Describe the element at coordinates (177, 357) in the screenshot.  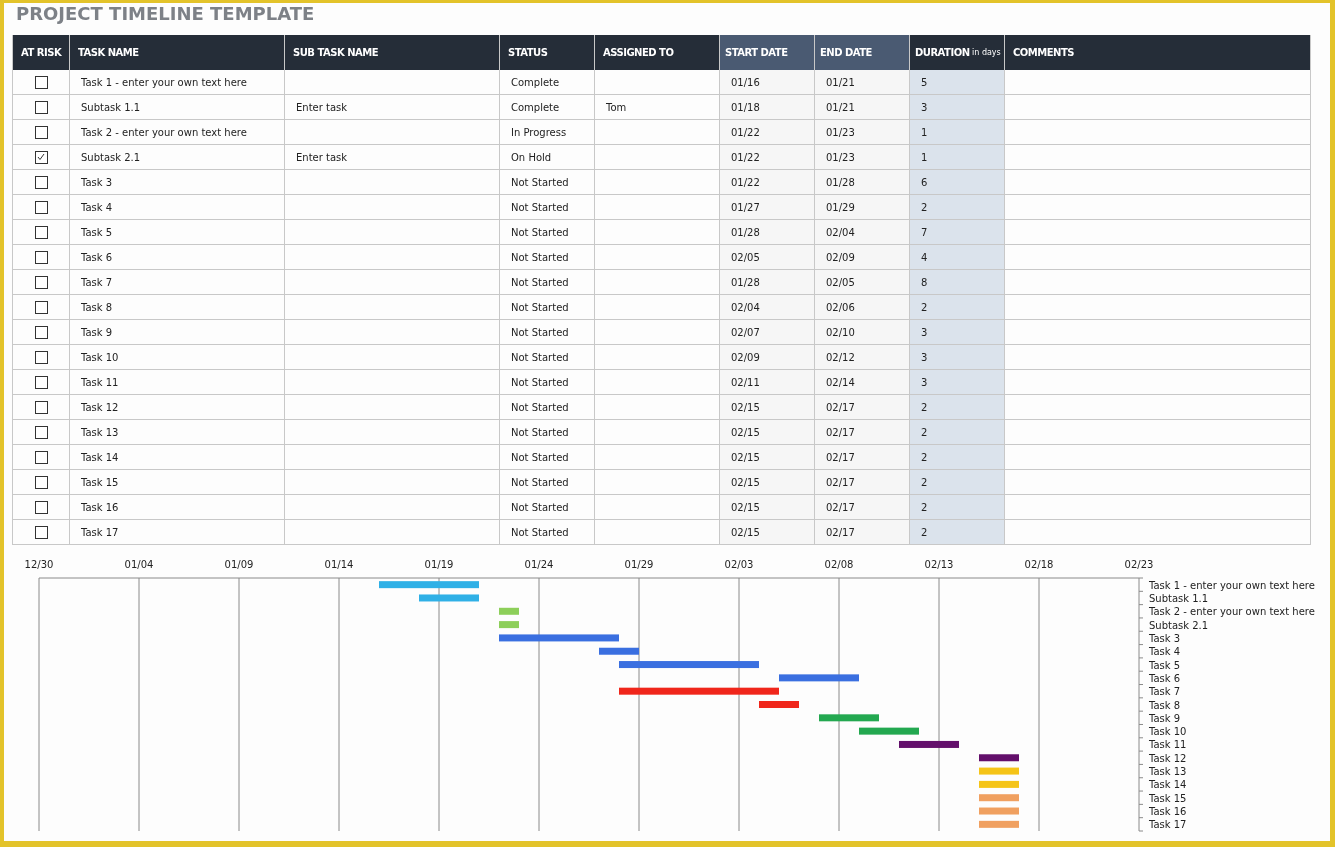
I see `table-cell: Task 10` at that location.